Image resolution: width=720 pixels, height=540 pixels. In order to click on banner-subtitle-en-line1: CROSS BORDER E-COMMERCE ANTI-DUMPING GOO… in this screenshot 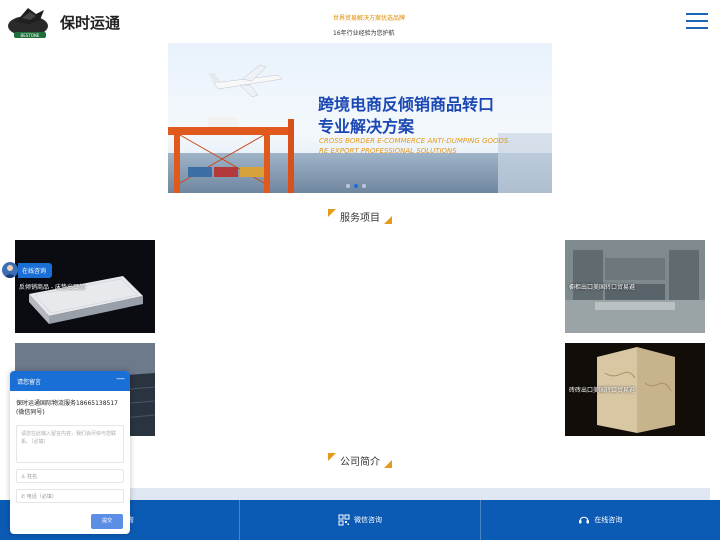, I will do `click(414, 141)`.